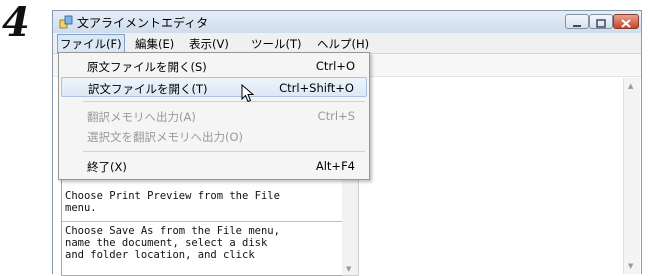 The height and width of the screenshot is (276, 648). I want to click on app-icon, so click(66, 22).